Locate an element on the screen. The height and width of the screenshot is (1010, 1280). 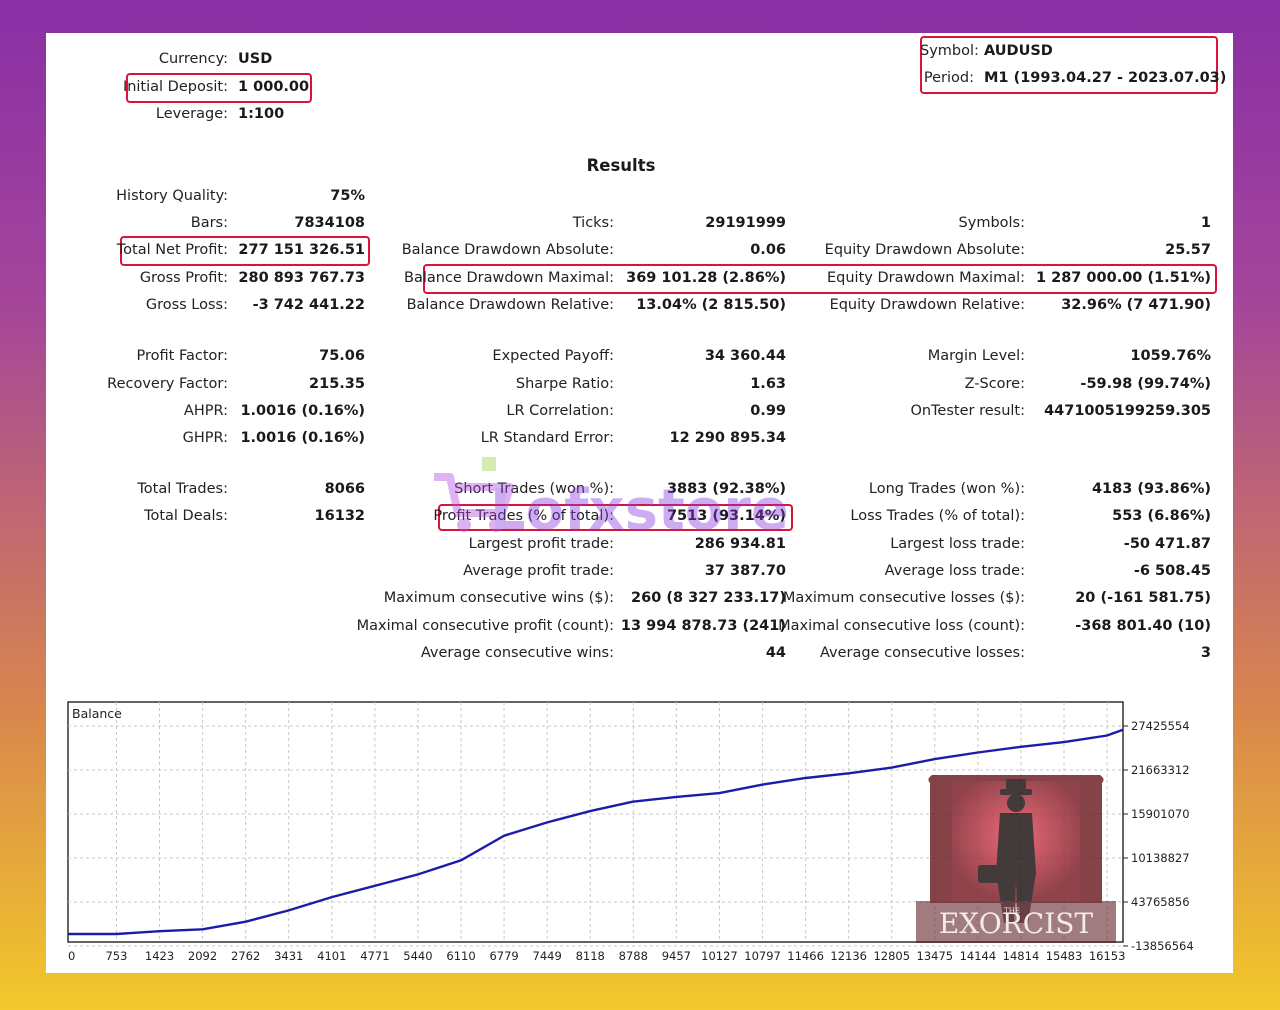
col3-stat-row: Average loss trade: -6 508.45 is located at coordinates (639, 571).